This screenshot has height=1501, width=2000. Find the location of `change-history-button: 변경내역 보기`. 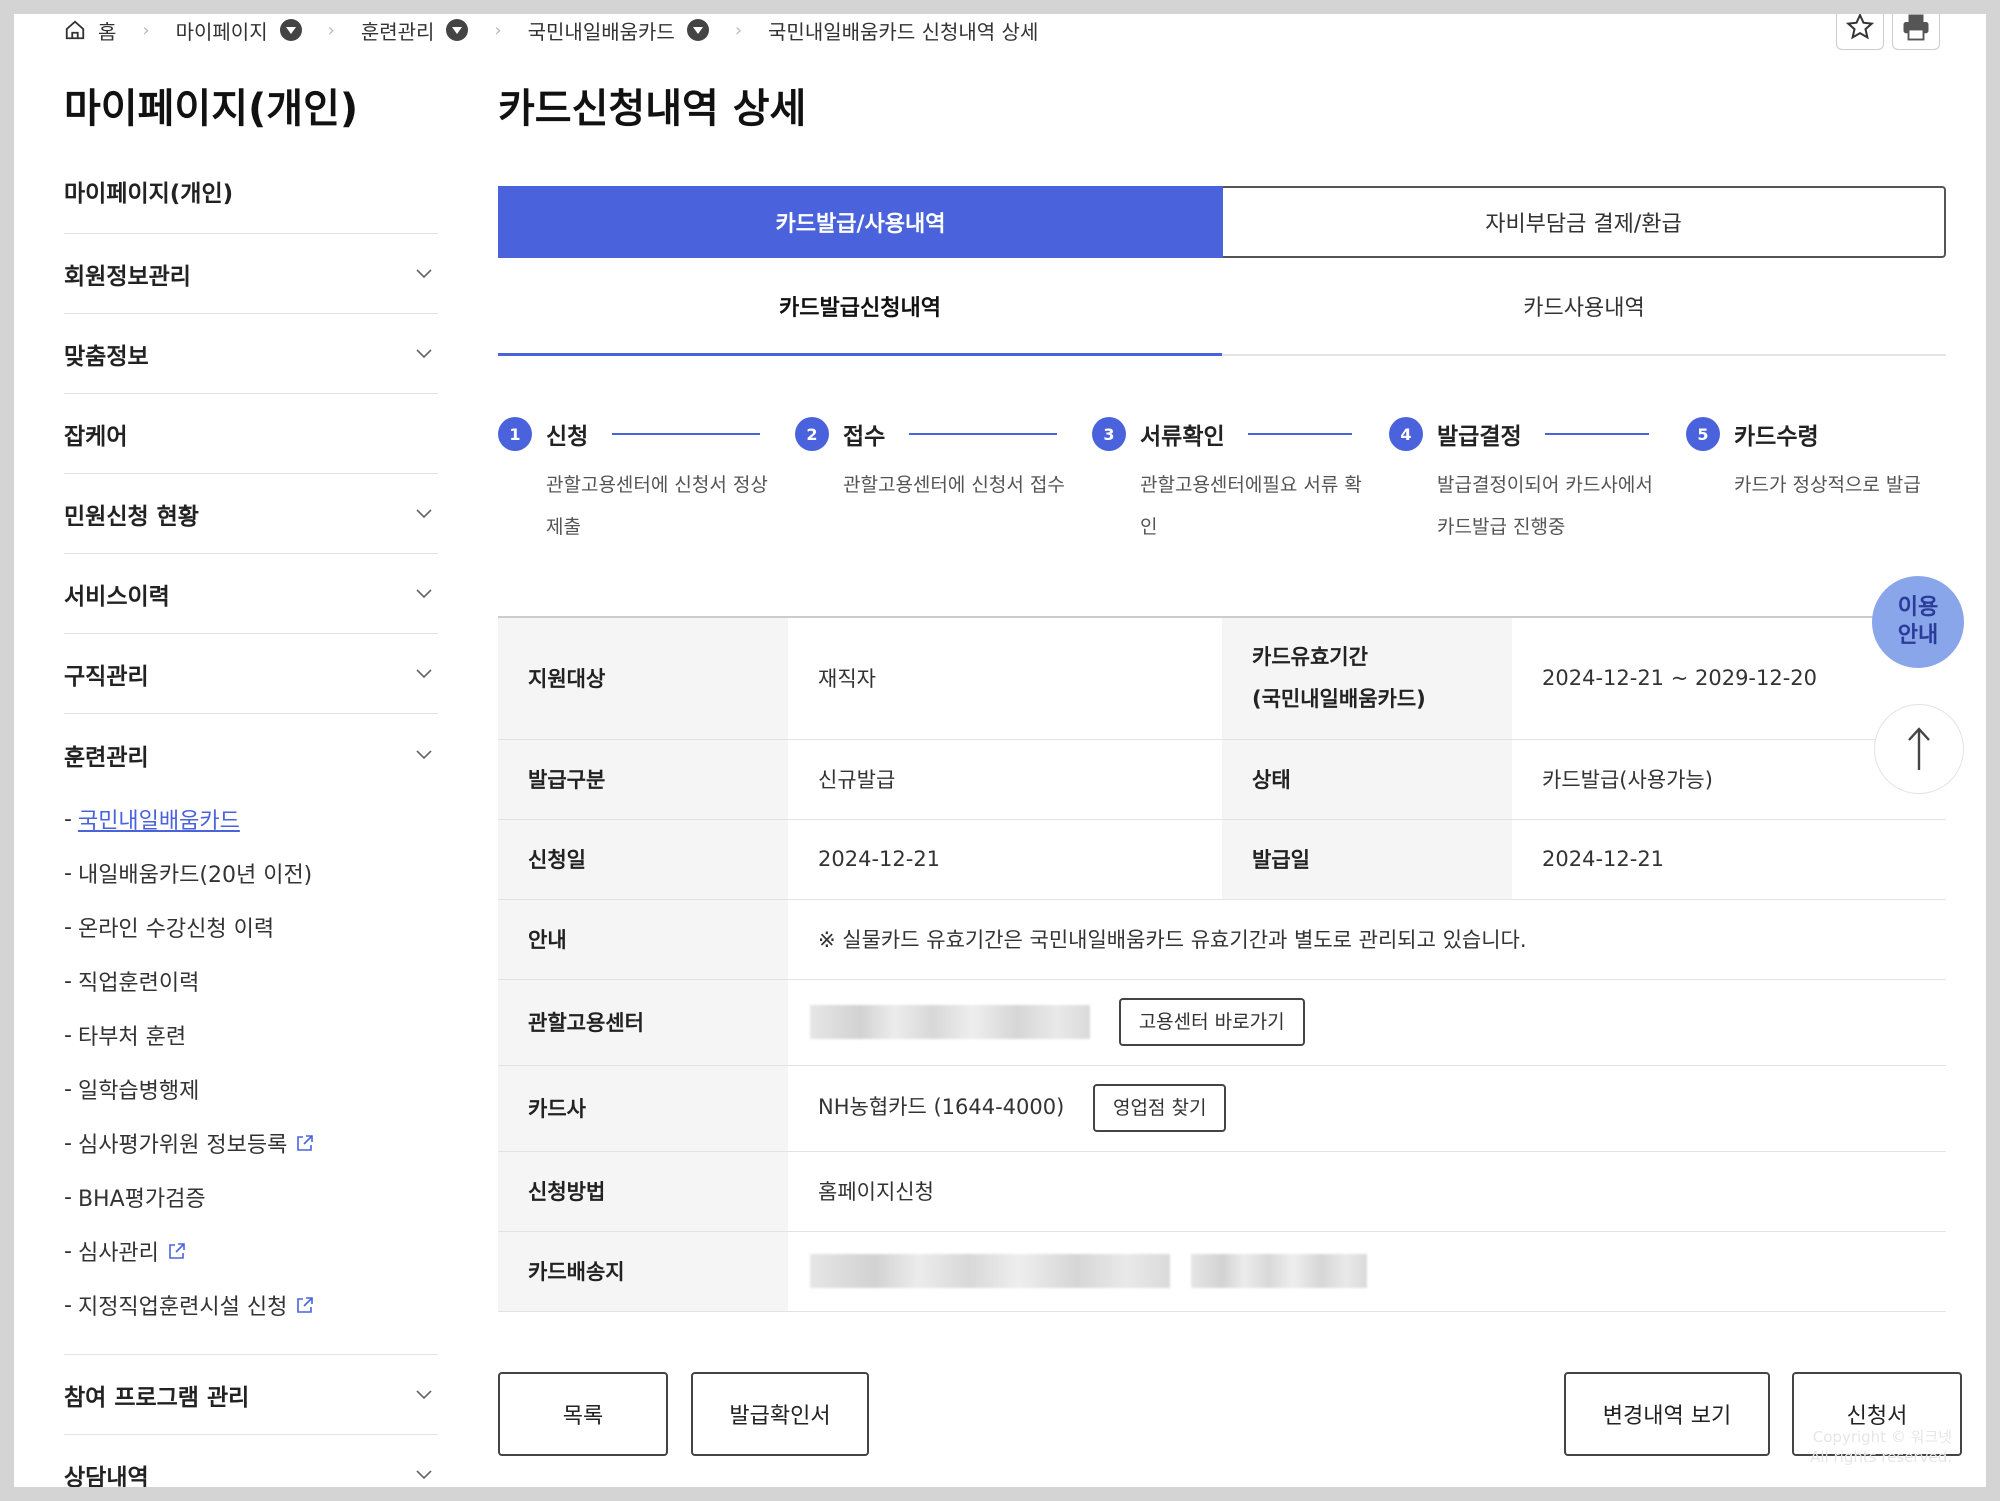

change-history-button: 변경내역 보기 is located at coordinates (1667, 1413).